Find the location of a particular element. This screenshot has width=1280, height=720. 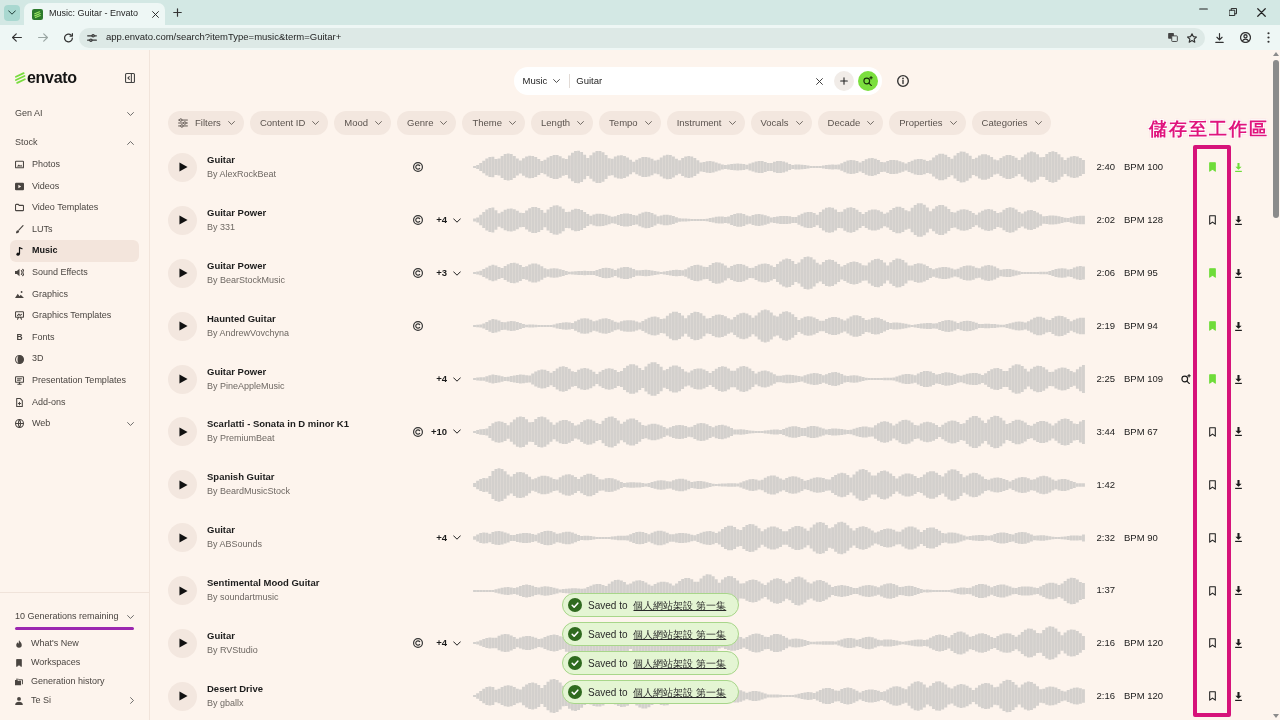

scrollbar-thumb is located at coordinates (1276, 139).